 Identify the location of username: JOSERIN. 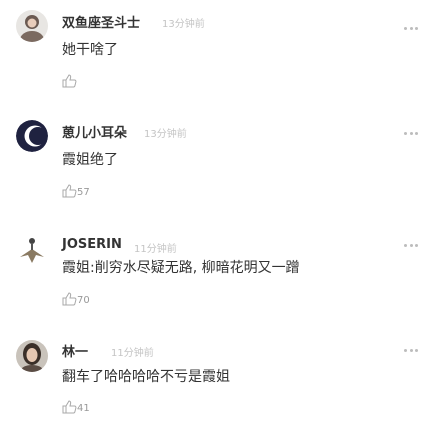
(92, 244).